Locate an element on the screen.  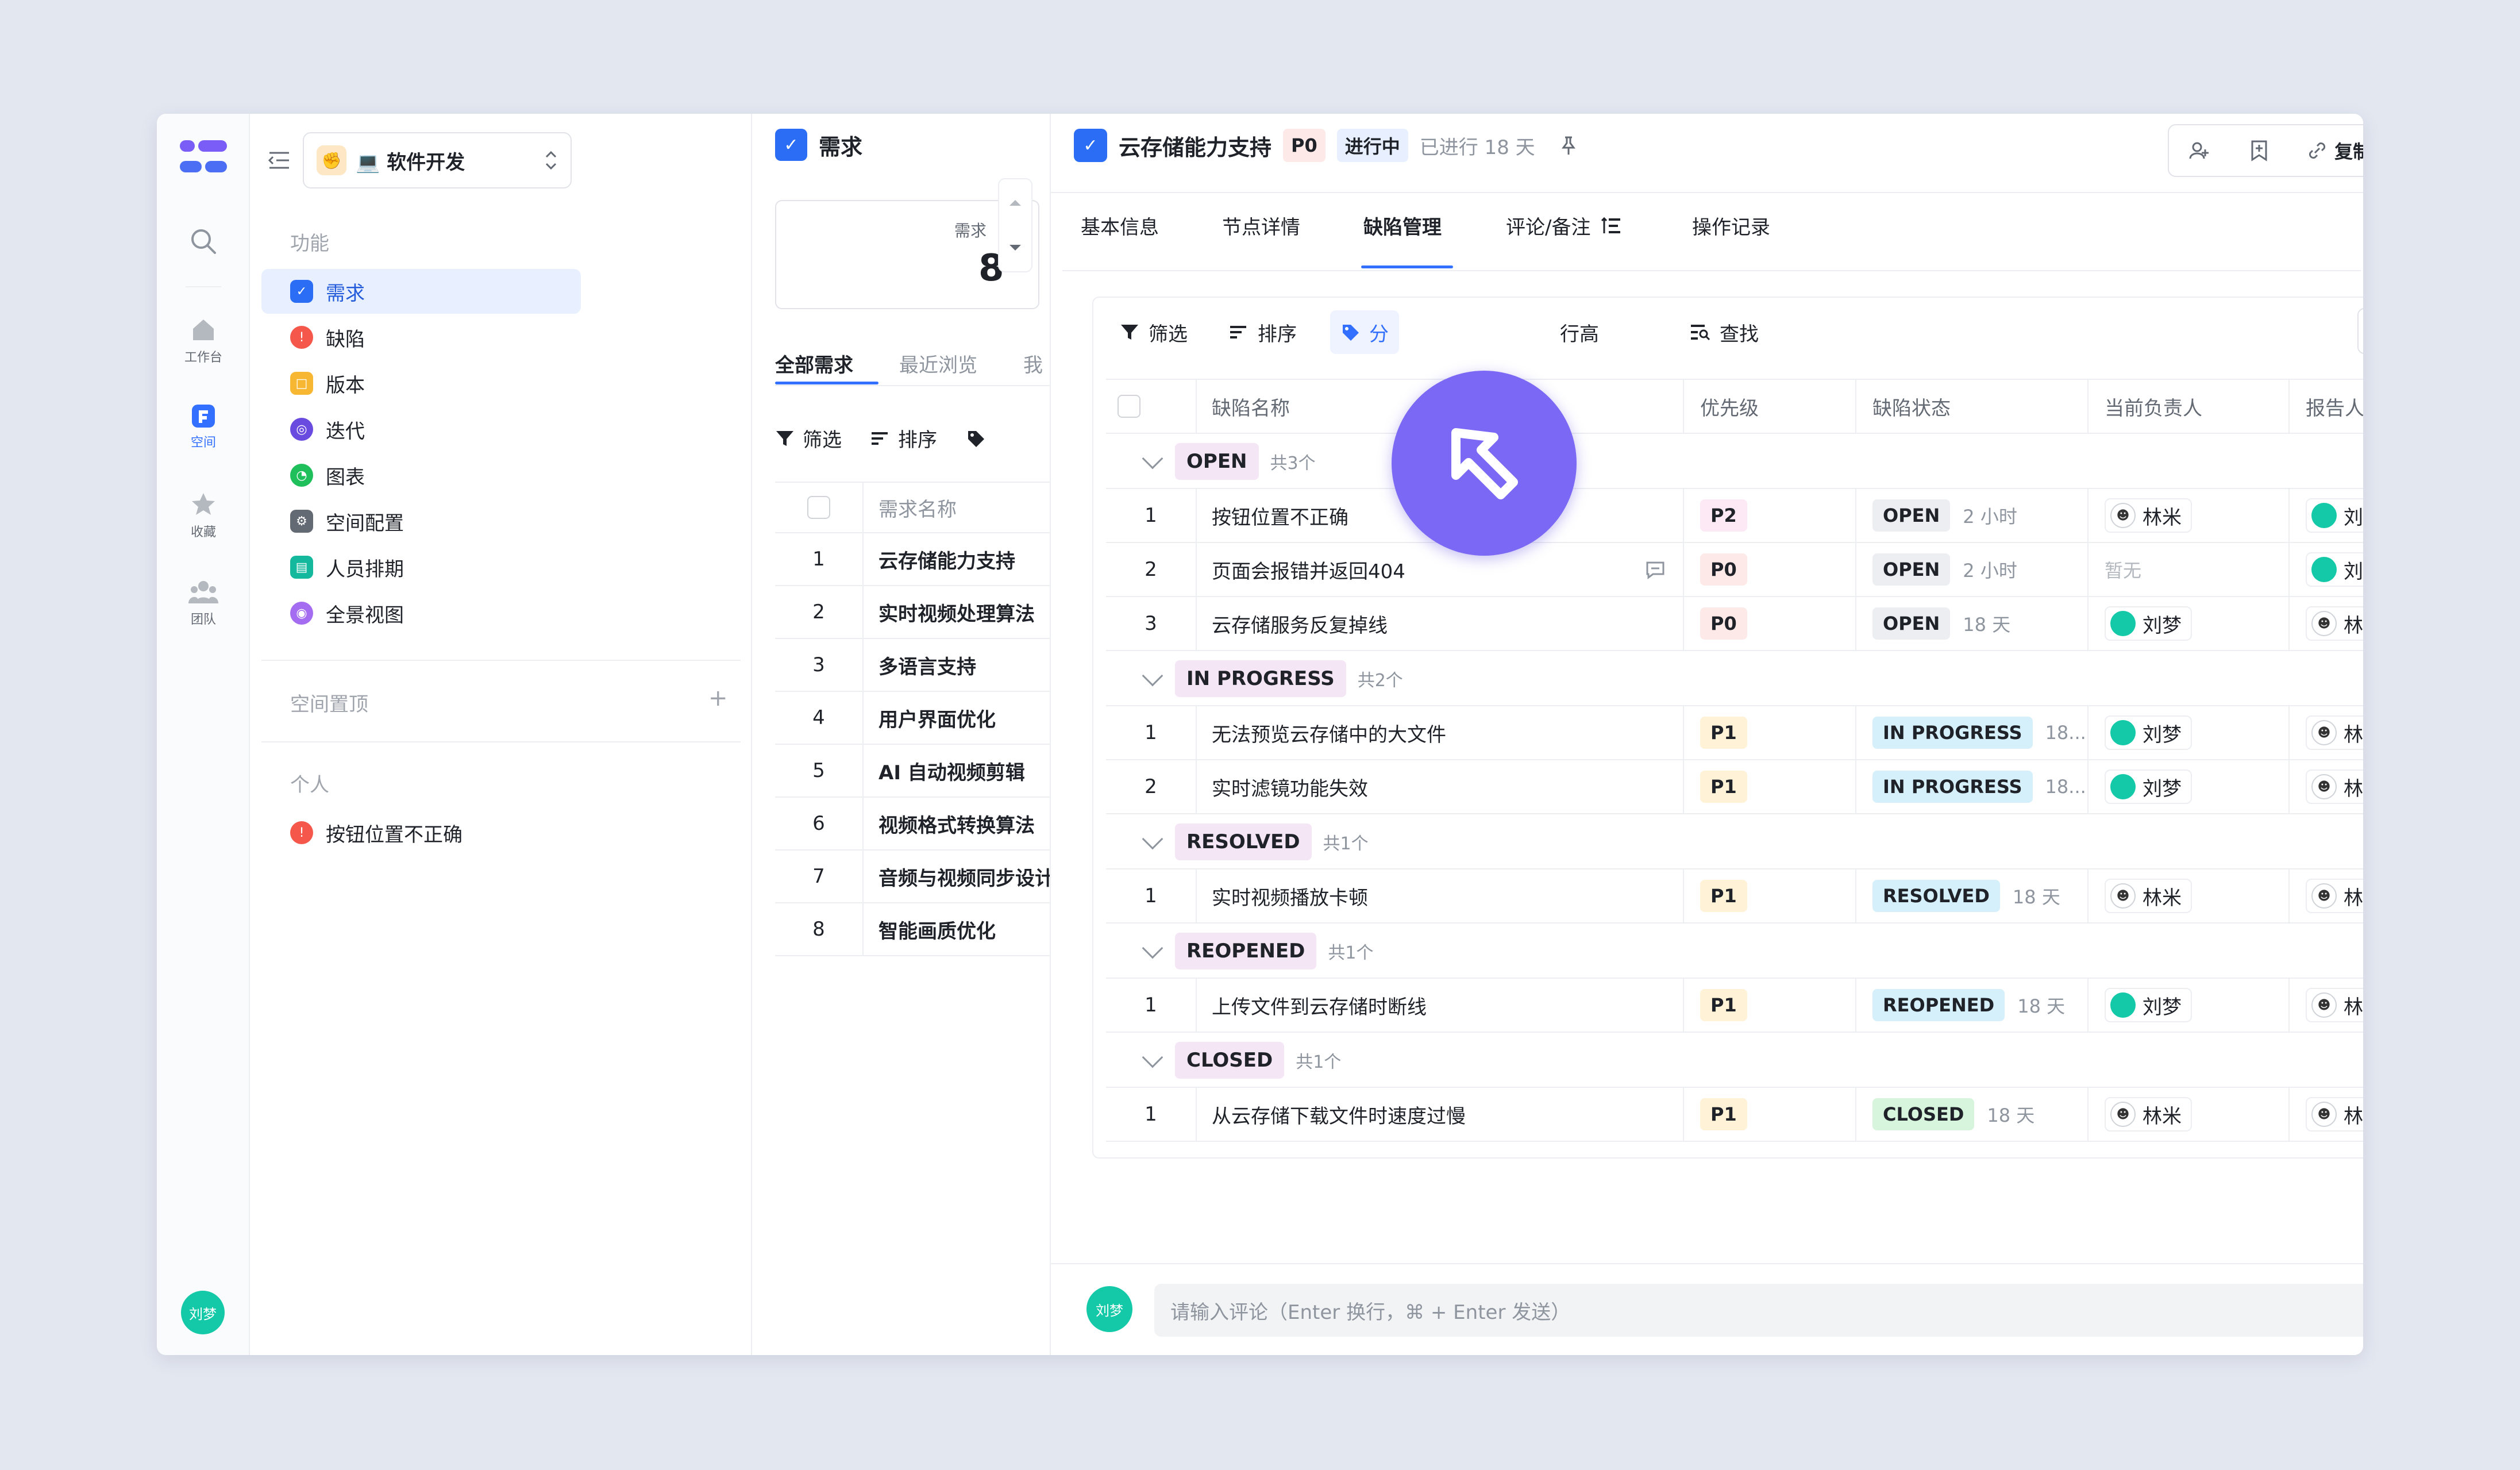
table-row: 1 从云存储下载文件时速度过慢 P1 CLOSED 18 天 ☻ 林米 ☻ 林米 is located at coordinates (1735, 1115).